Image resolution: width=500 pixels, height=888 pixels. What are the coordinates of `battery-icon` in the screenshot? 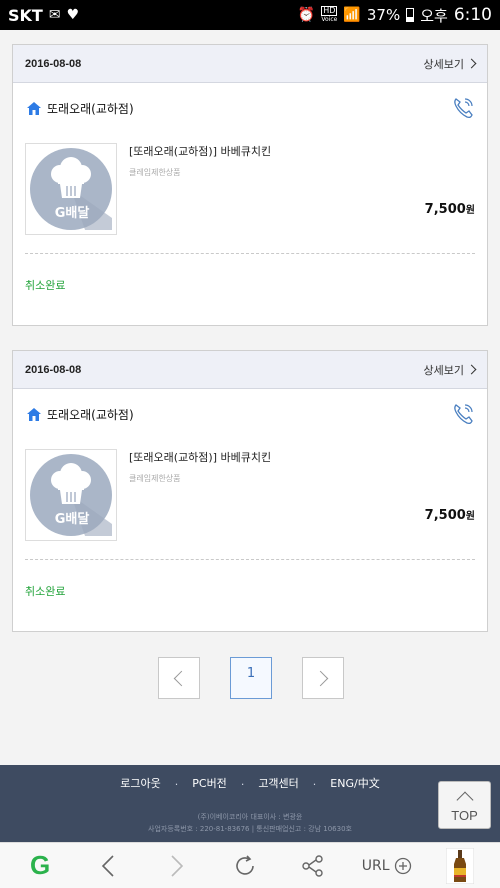 It's located at (410, 15).